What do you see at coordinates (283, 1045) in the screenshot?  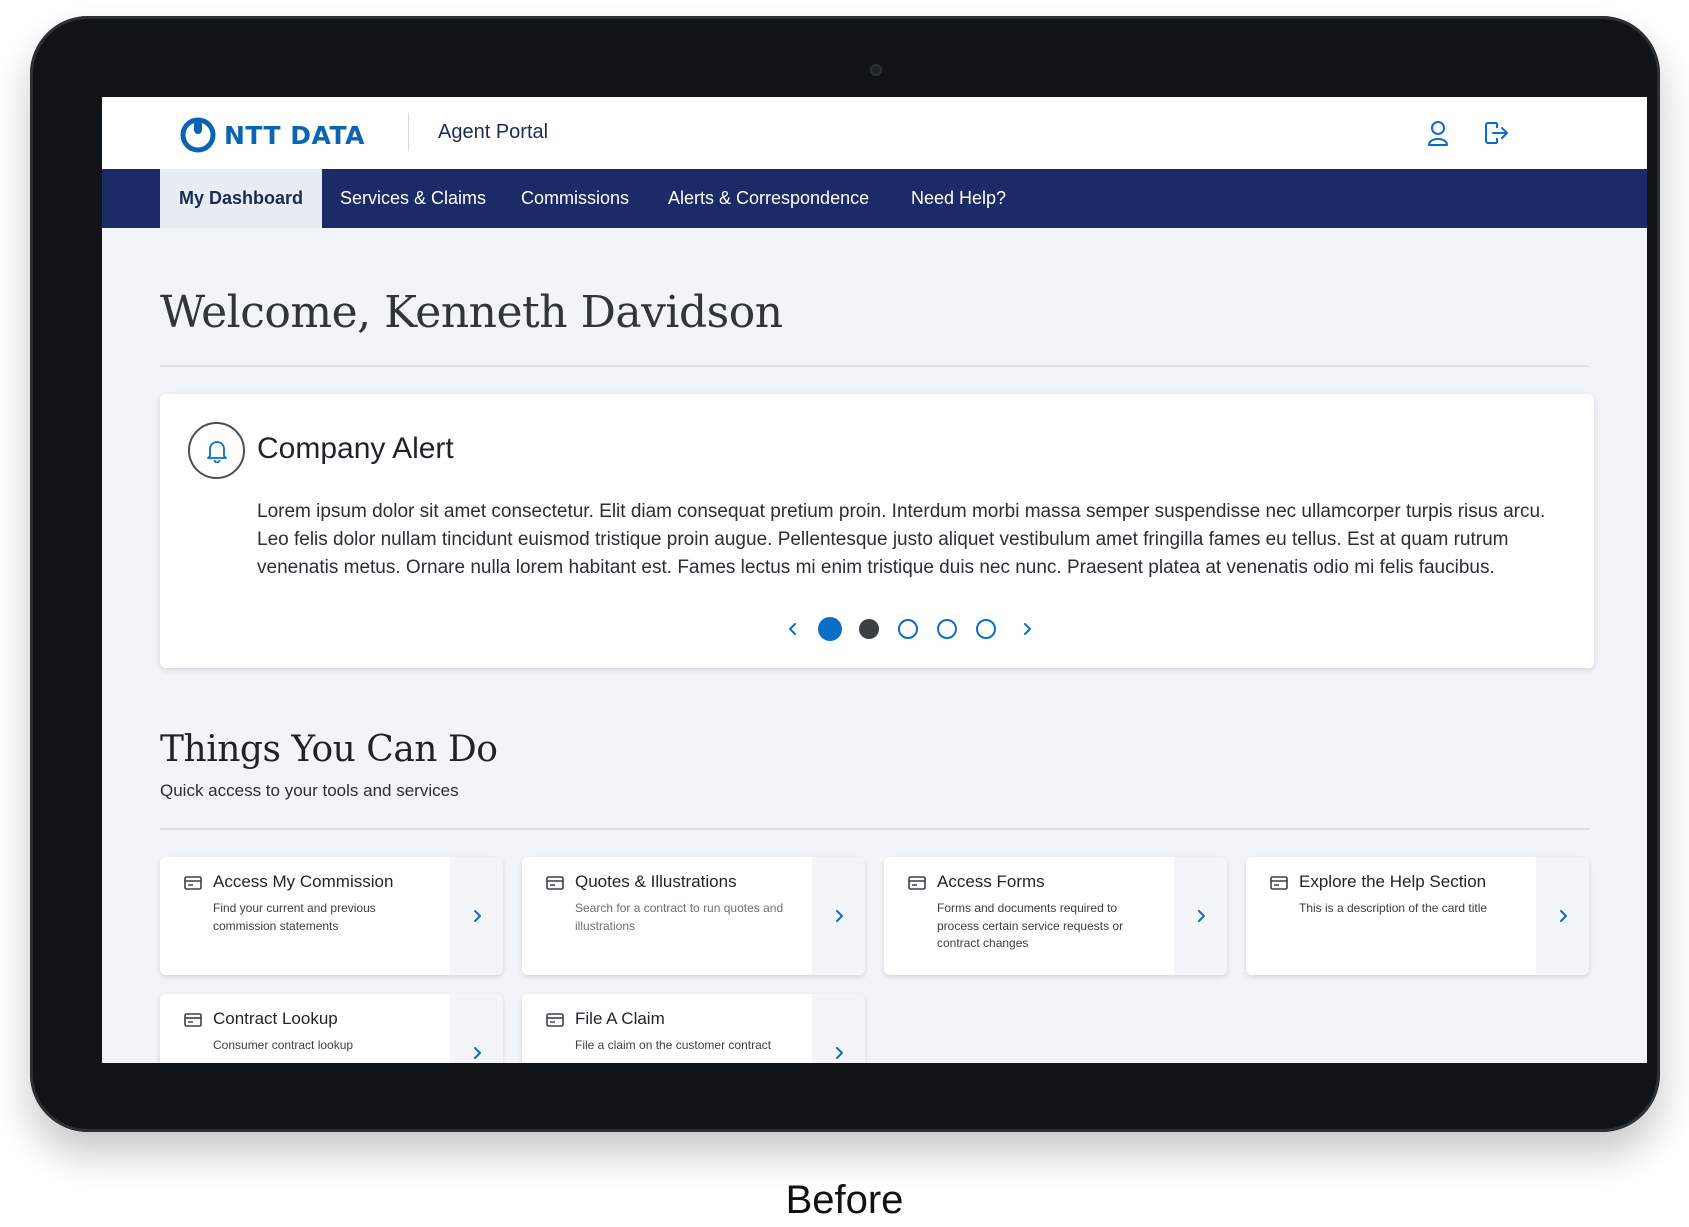 I see `card-description: Consumer contract lookup` at bounding box center [283, 1045].